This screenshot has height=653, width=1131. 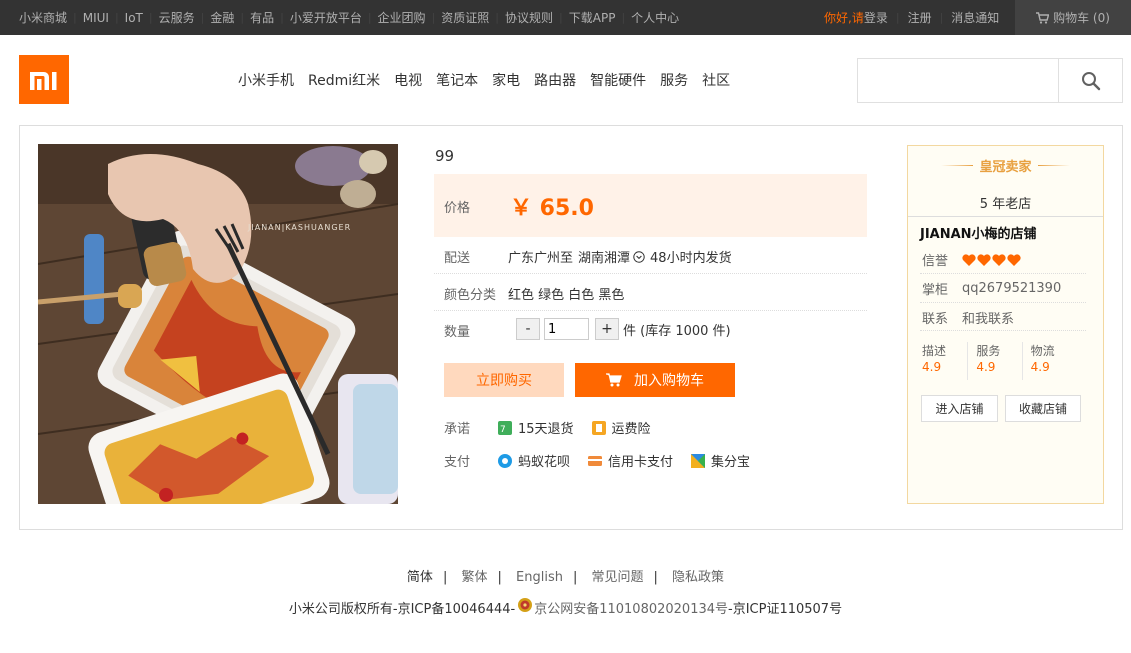 What do you see at coordinates (1043, 408) in the screenshot?
I see `favorite-shop-button: 收藏店铺` at bounding box center [1043, 408].